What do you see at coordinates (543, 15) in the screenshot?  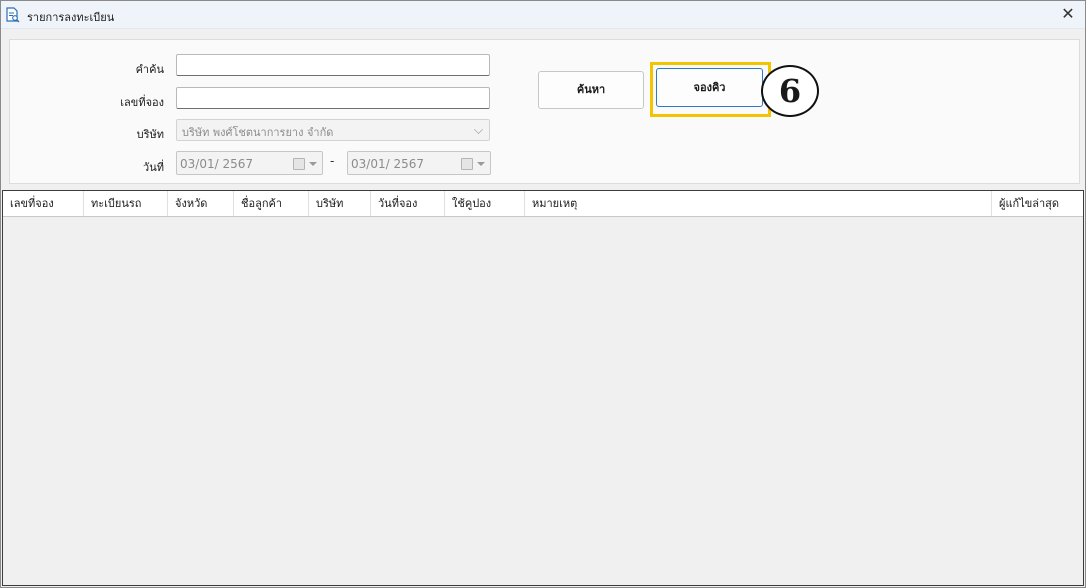 I see `title-bar: รายการลงทะเบียน ✕` at bounding box center [543, 15].